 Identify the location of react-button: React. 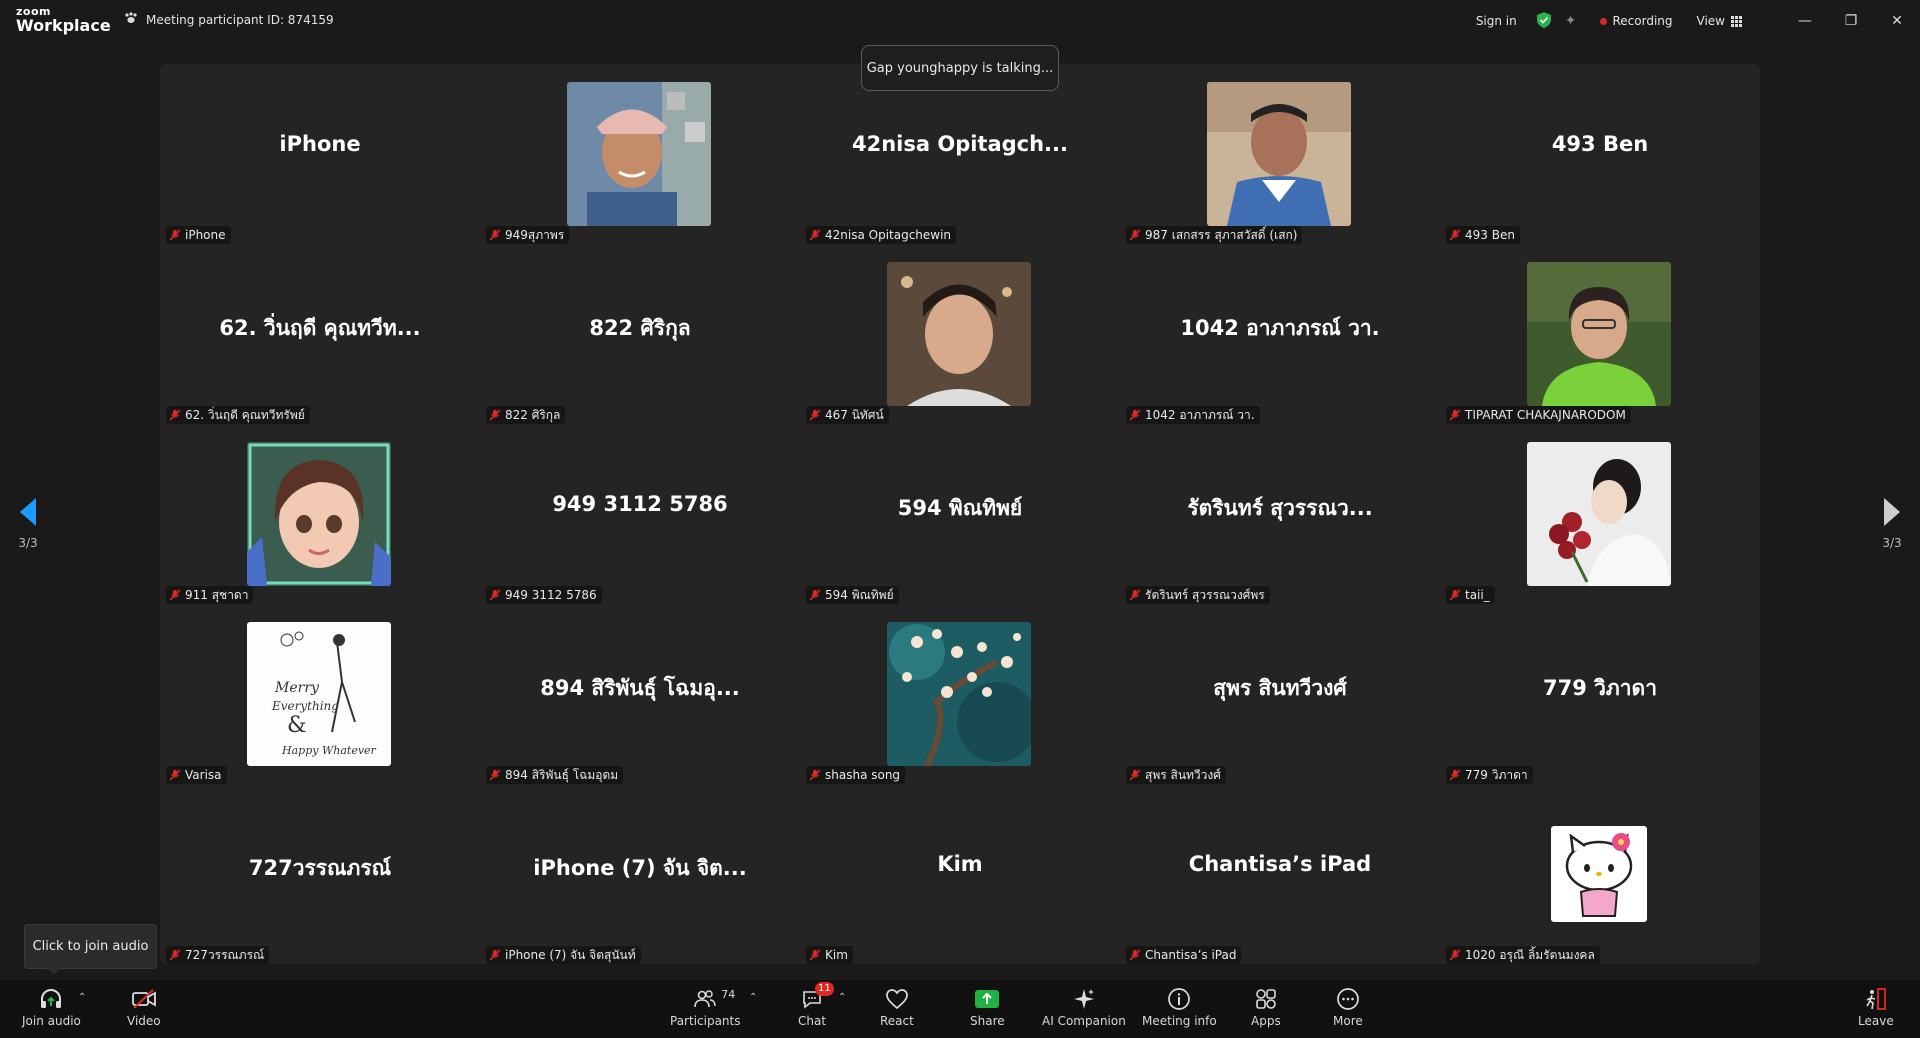
(897, 1011).